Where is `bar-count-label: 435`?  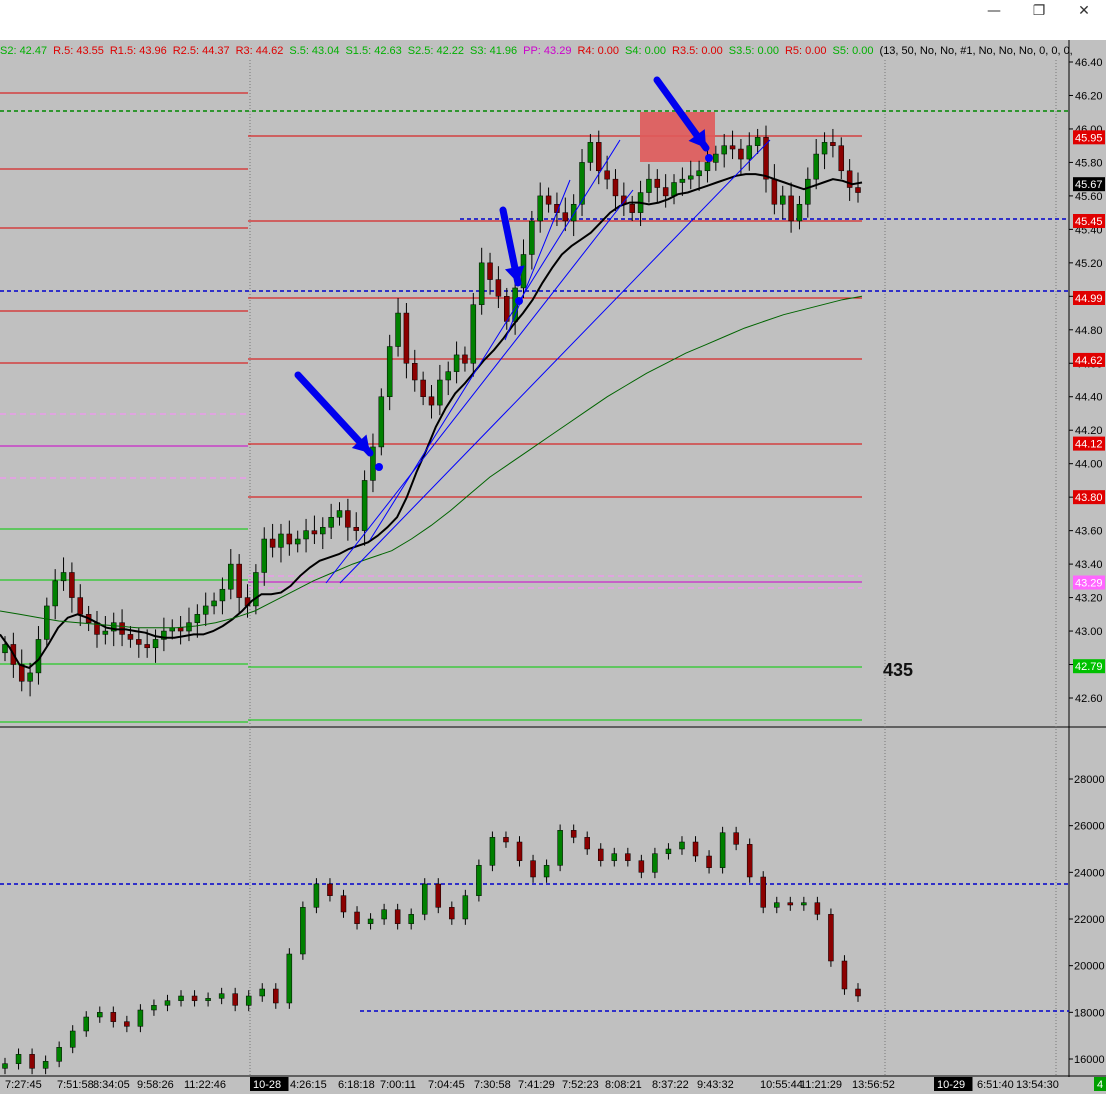 bar-count-label: 435 is located at coordinates (898, 670).